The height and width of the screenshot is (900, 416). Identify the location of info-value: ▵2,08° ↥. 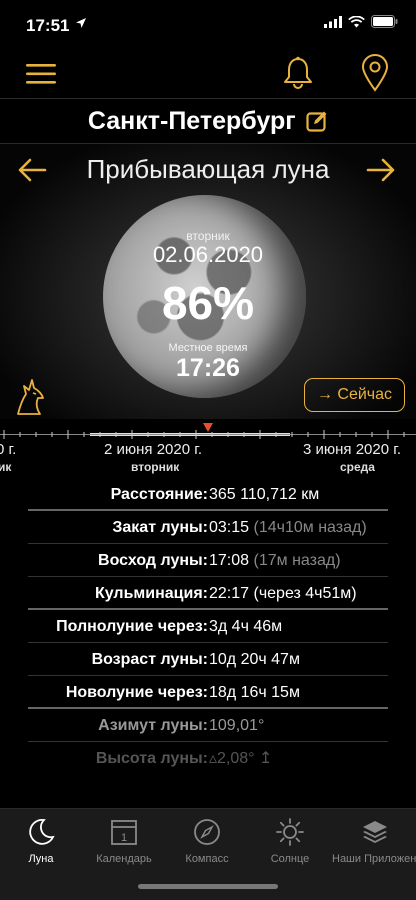
(241, 758).